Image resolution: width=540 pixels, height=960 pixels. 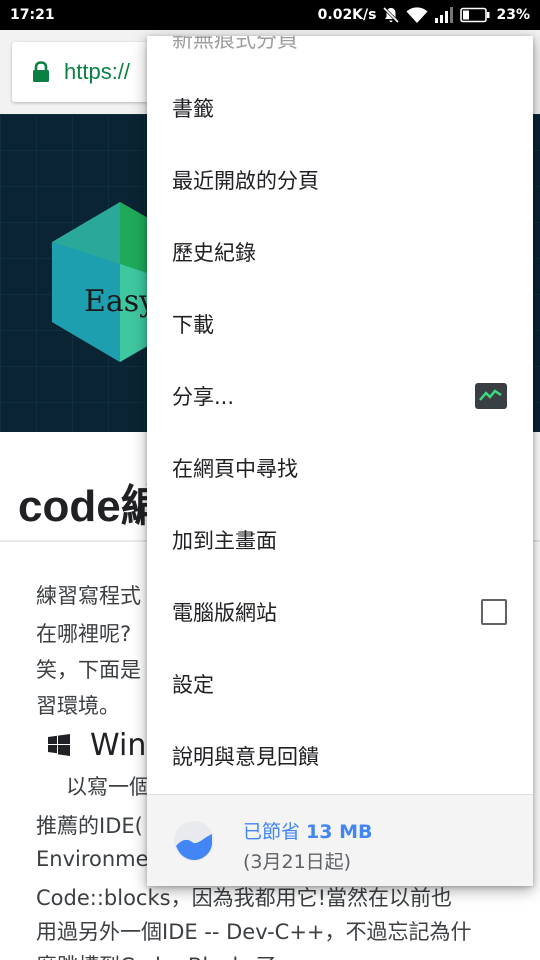 I want to click on article-line: Environme, so click(x=92, y=859).